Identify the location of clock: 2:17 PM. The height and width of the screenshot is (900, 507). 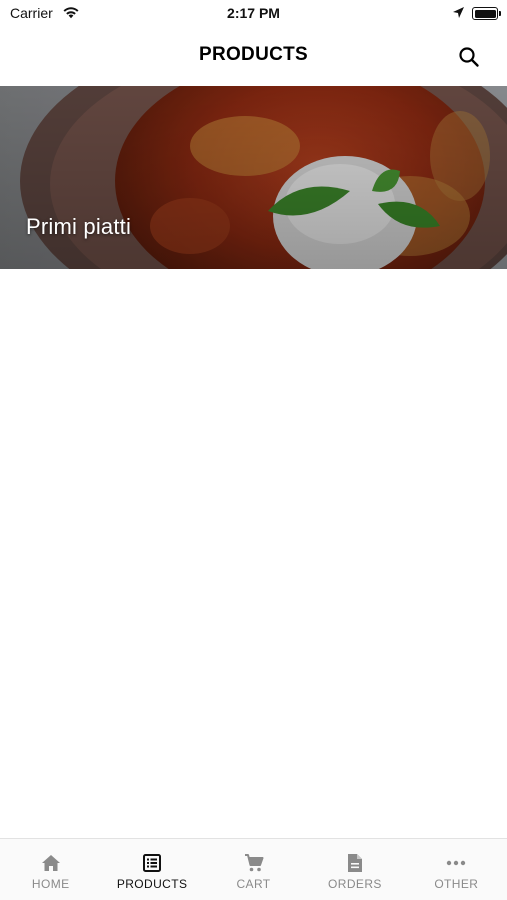
(253, 13).